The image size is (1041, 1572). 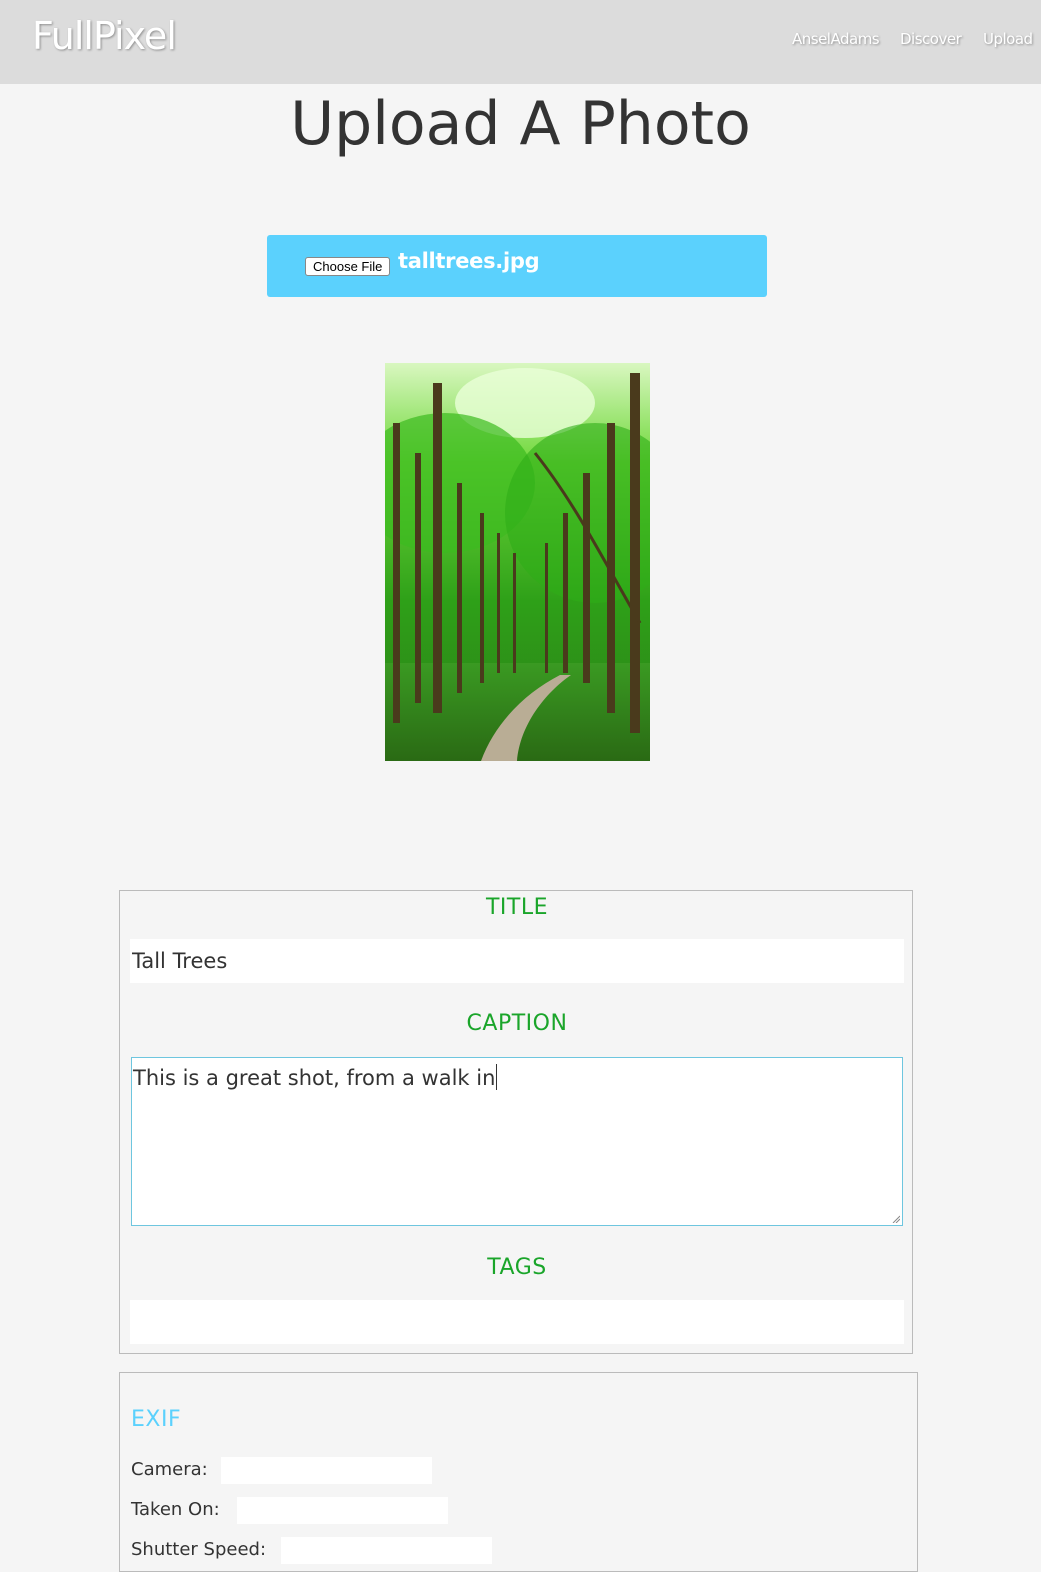 I want to click on nav-link-discover: Discover, so click(x=931, y=39).